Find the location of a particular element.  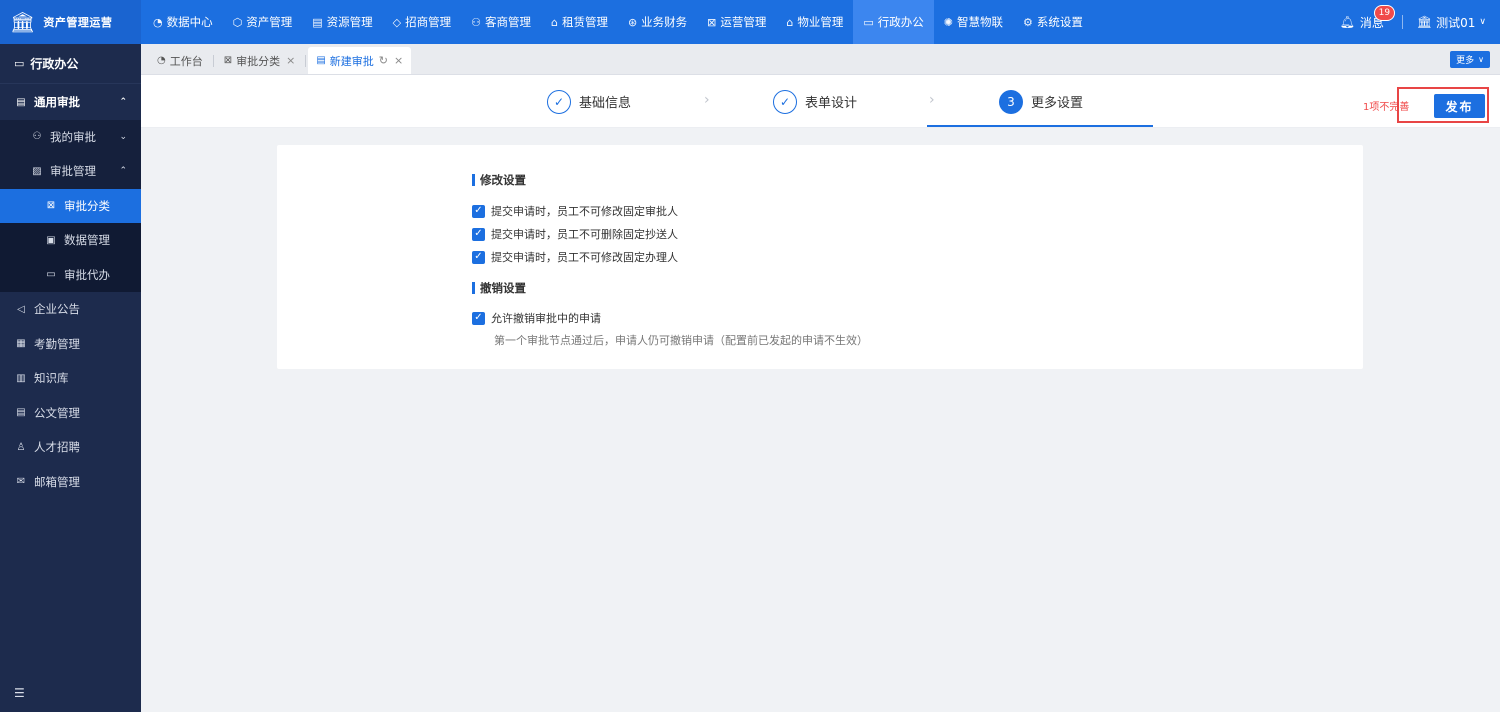

users-icon: ⚇ is located at coordinates (476, 22).